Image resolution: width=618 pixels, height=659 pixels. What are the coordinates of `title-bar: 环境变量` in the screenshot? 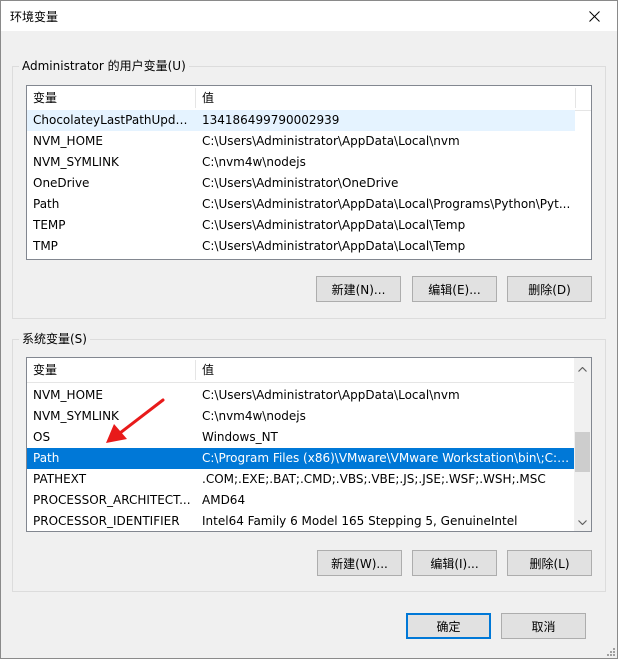 It's located at (309, 16).